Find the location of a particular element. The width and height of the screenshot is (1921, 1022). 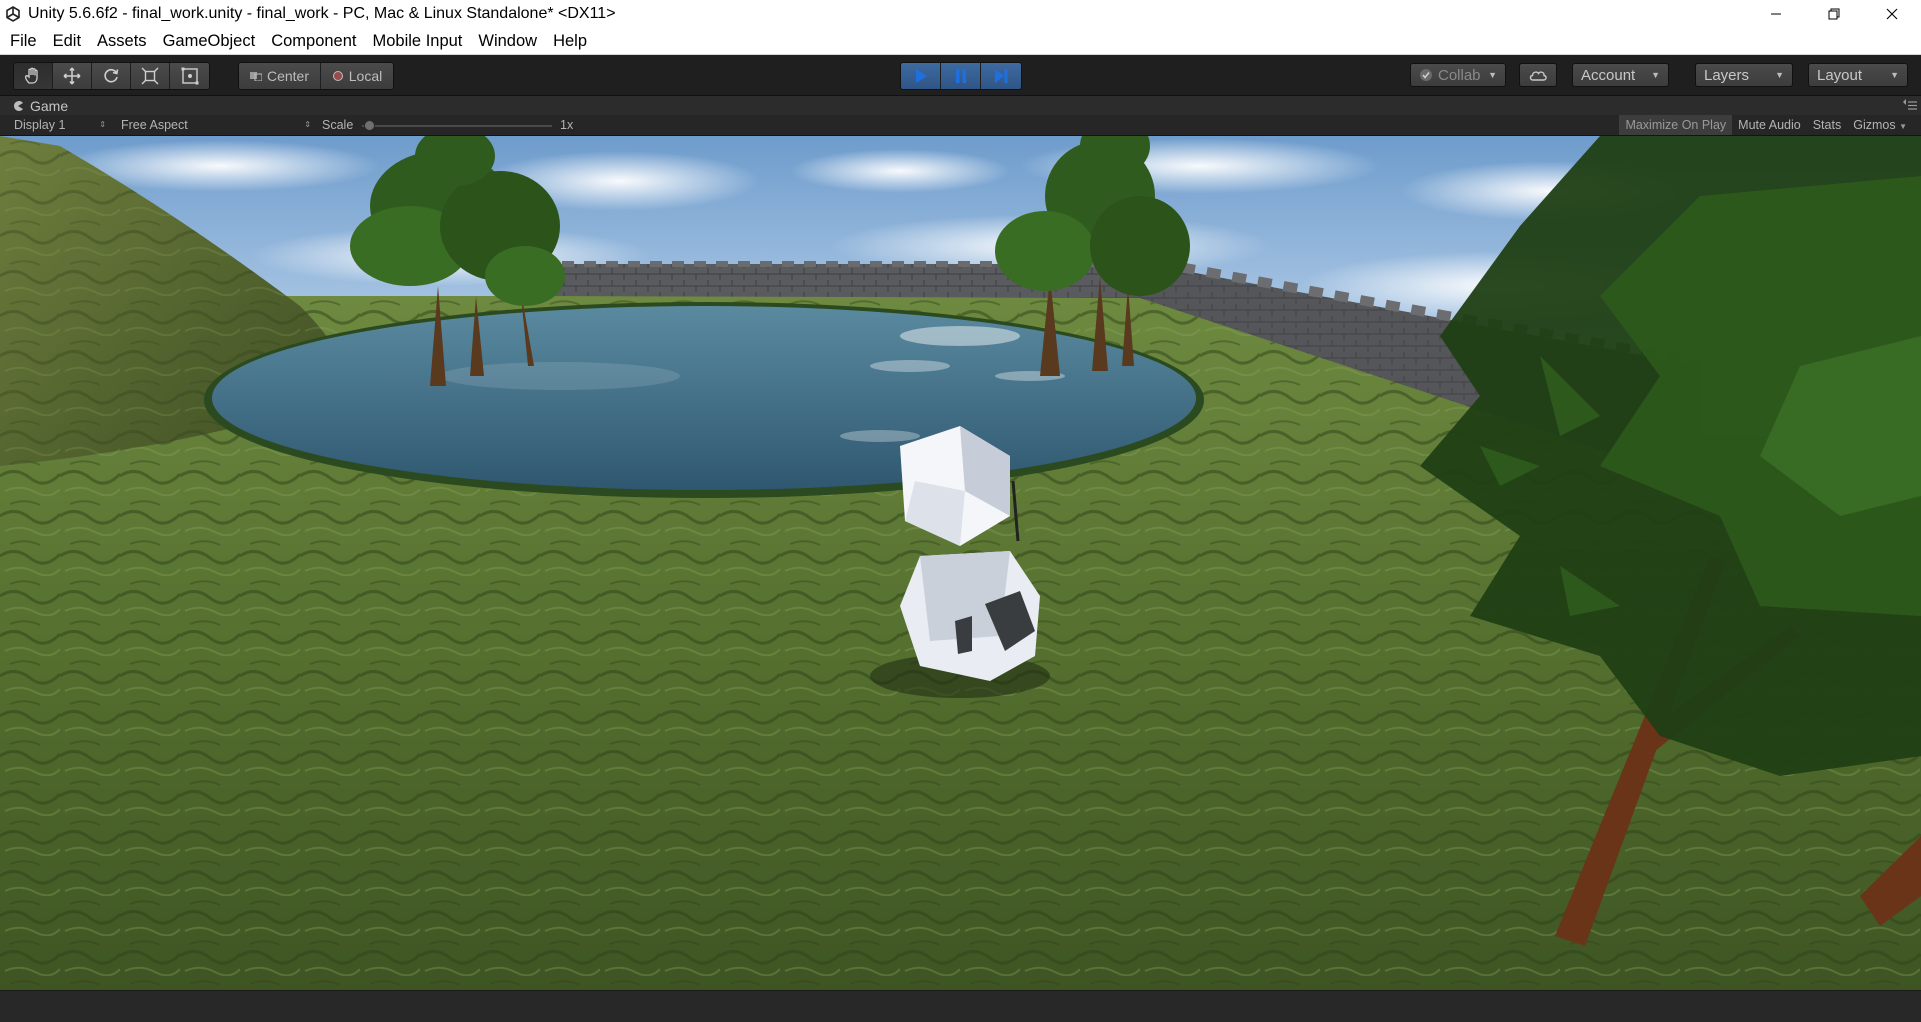

restore-button is located at coordinates (1834, 14).